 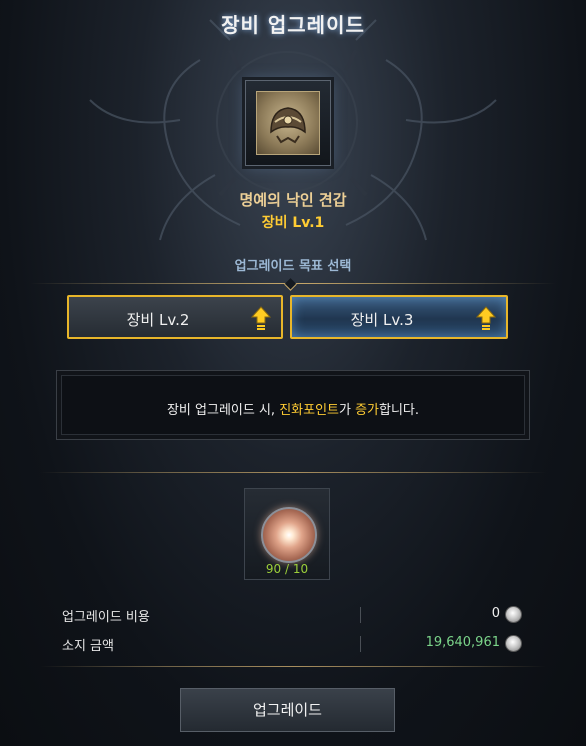 I want to click on info-text-prefix: 장비 업그레이드 시,, so click(x=223, y=410).